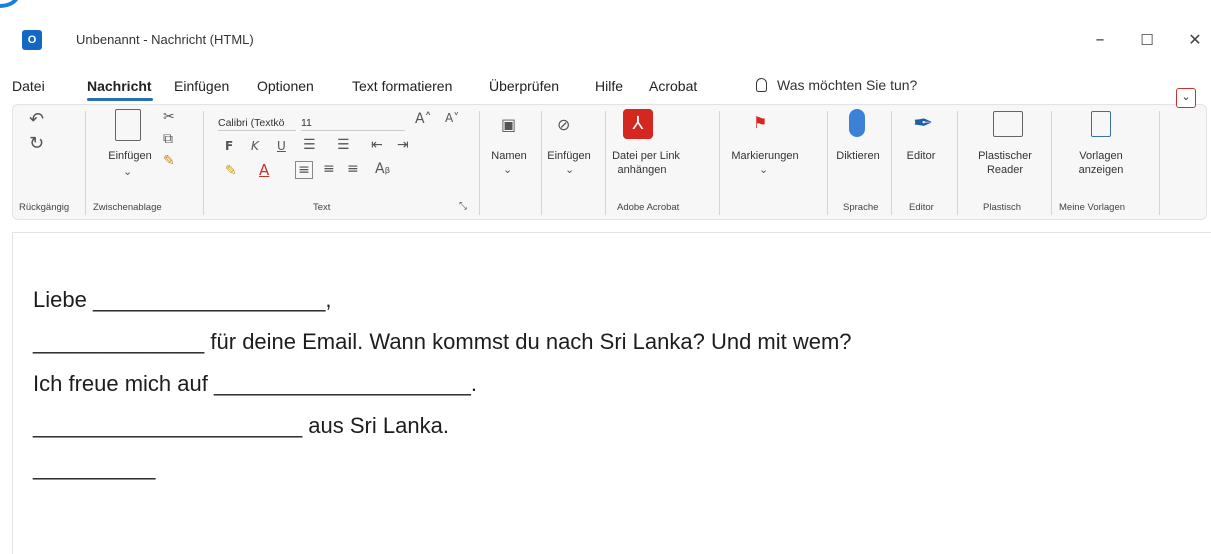 The height and width of the screenshot is (554, 1211). What do you see at coordinates (264, 170) in the screenshot?
I see `font-color-icon: A` at bounding box center [264, 170].